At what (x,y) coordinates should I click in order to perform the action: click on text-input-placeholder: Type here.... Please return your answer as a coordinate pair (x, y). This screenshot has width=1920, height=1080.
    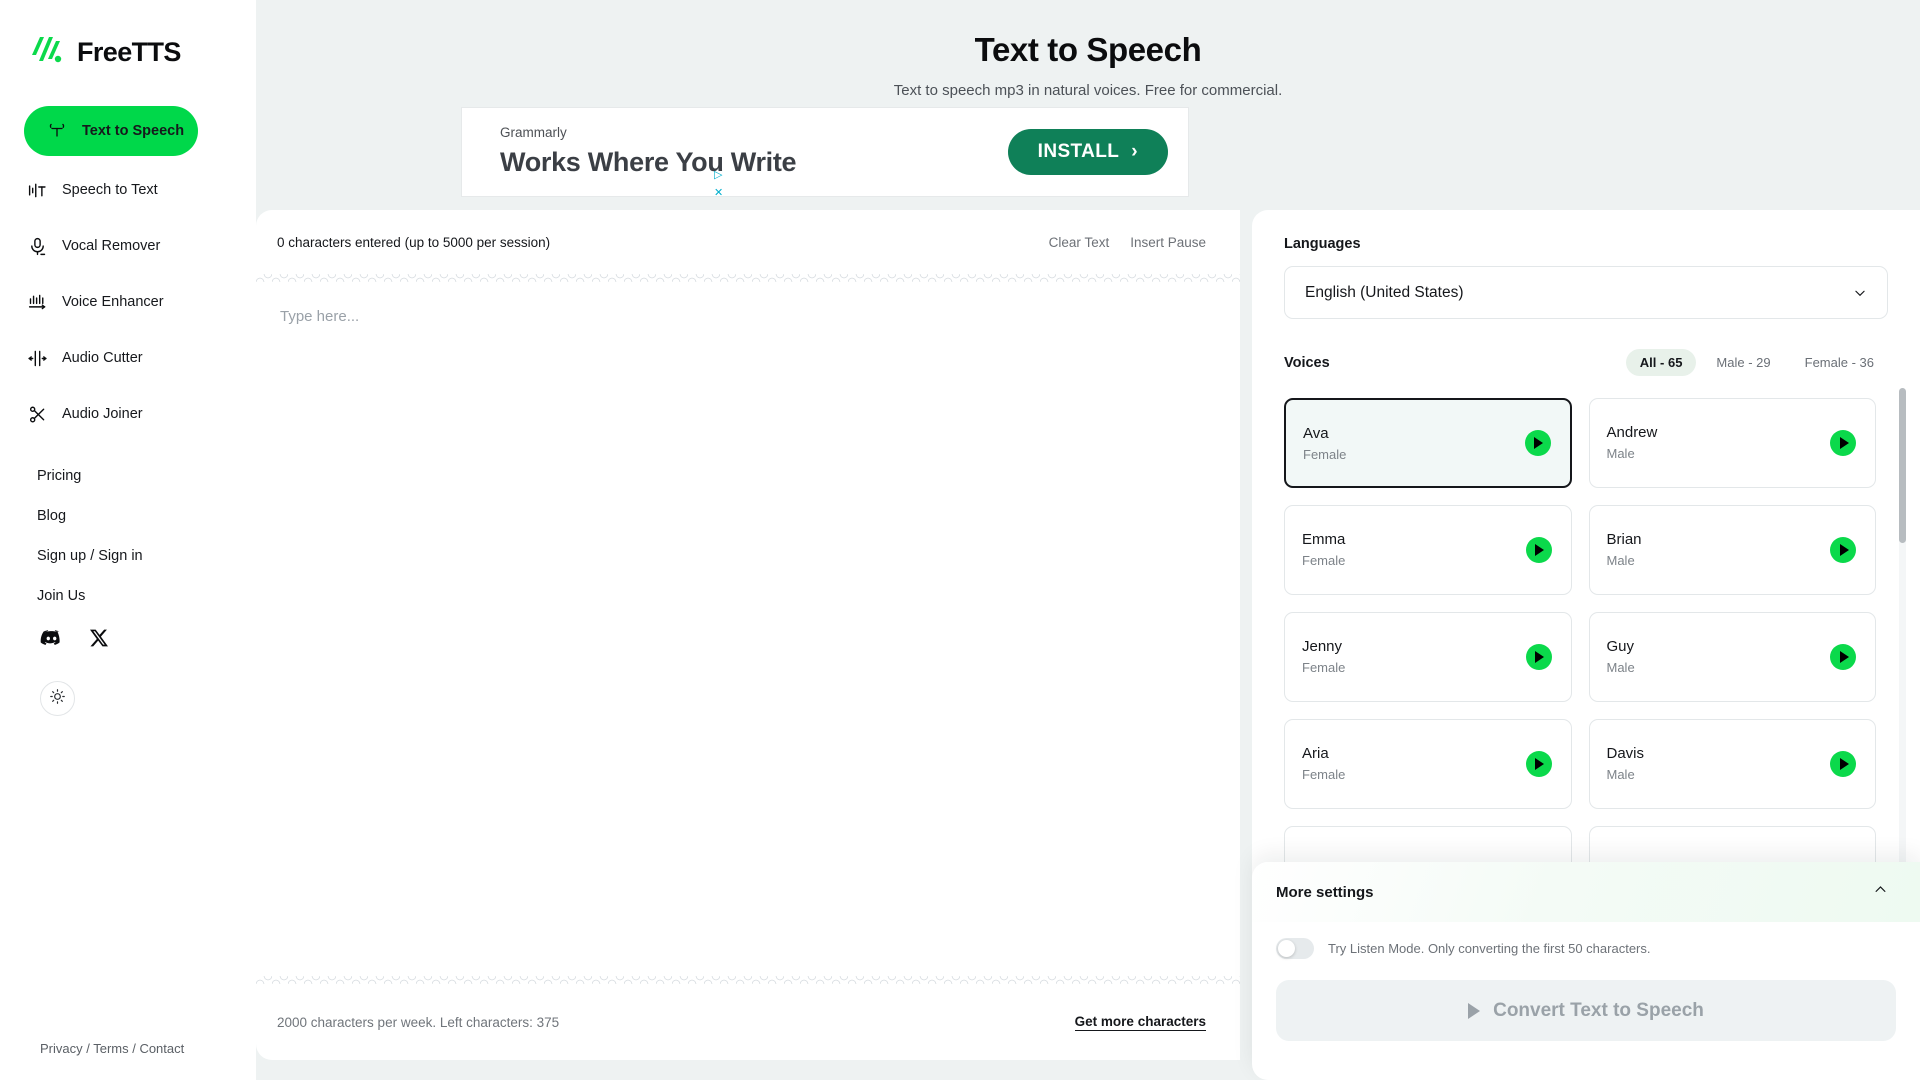
    Looking at the image, I should click on (320, 316).